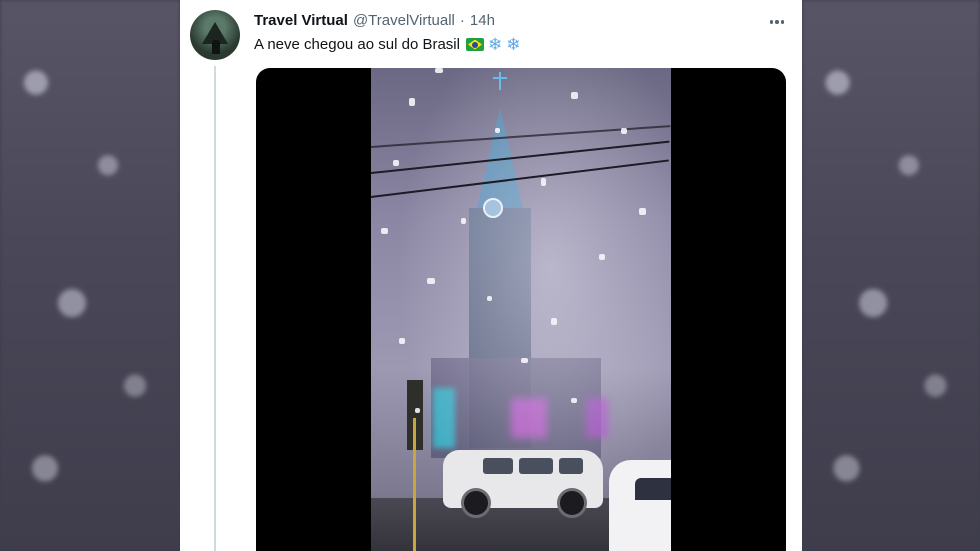 The image size is (980, 551). What do you see at coordinates (215, 35) in the screenshot?
I see `avatar` at bounding box center [215, 35].